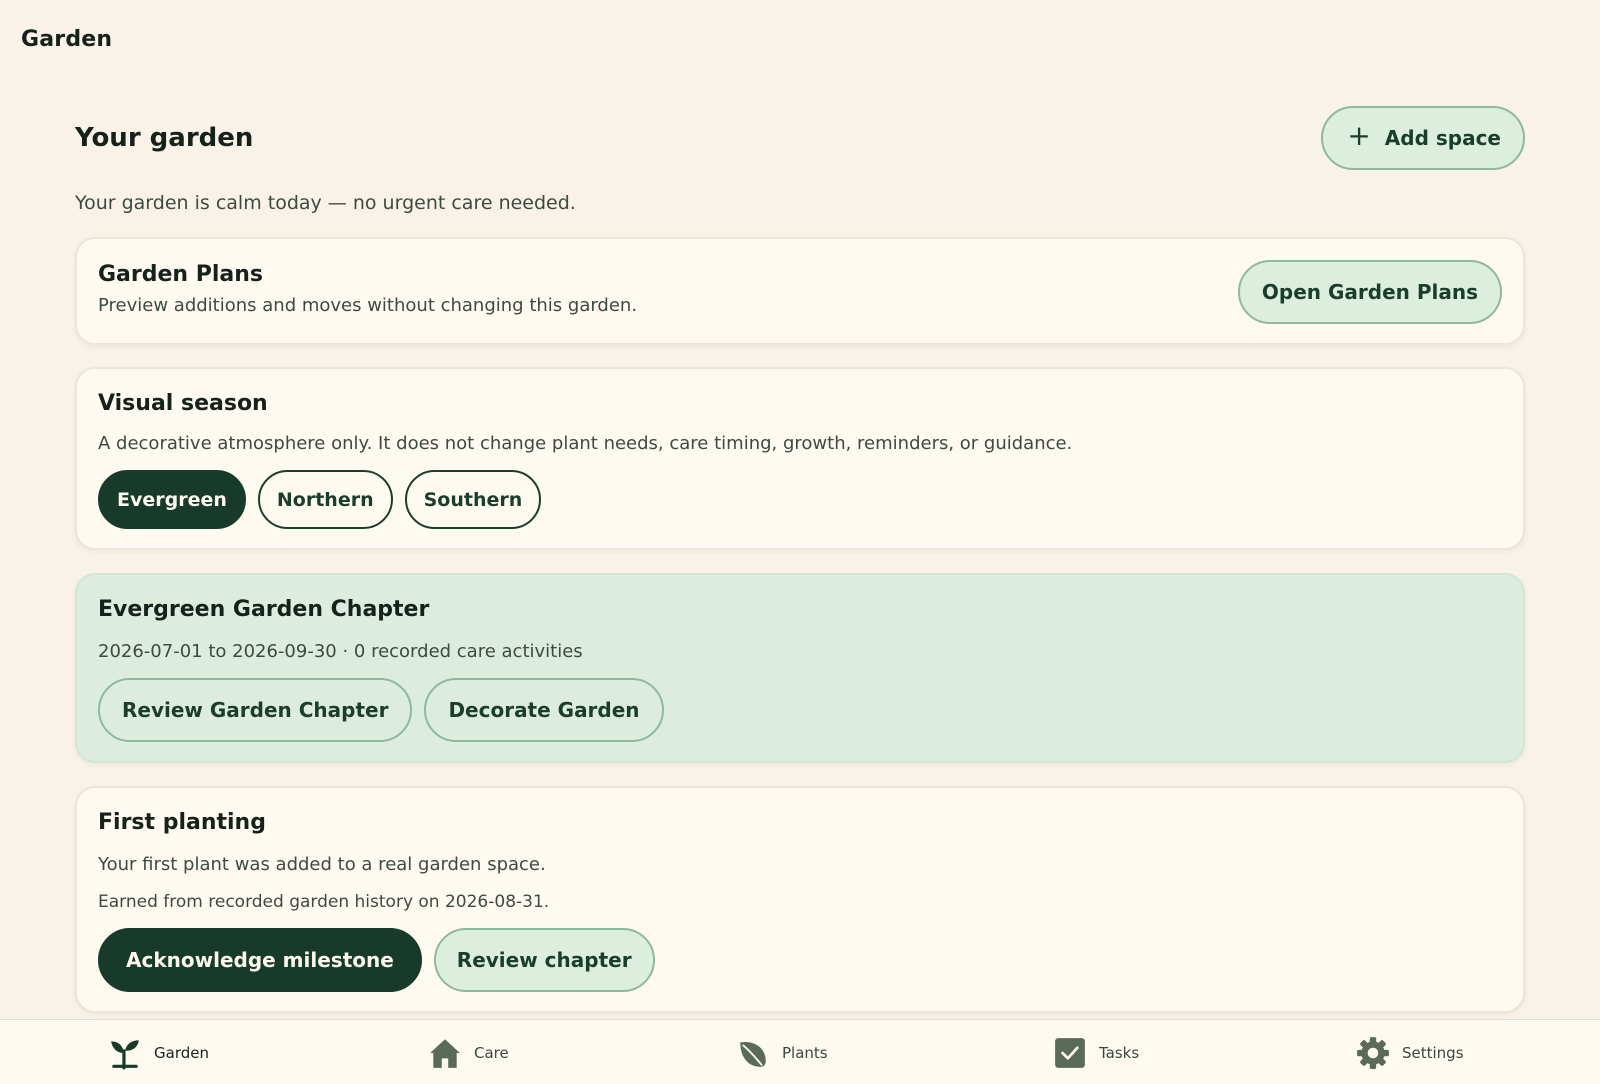  Describe the element at coordinates (1359, 135) in the screenshot. I see `plus-icon: +` at that location.